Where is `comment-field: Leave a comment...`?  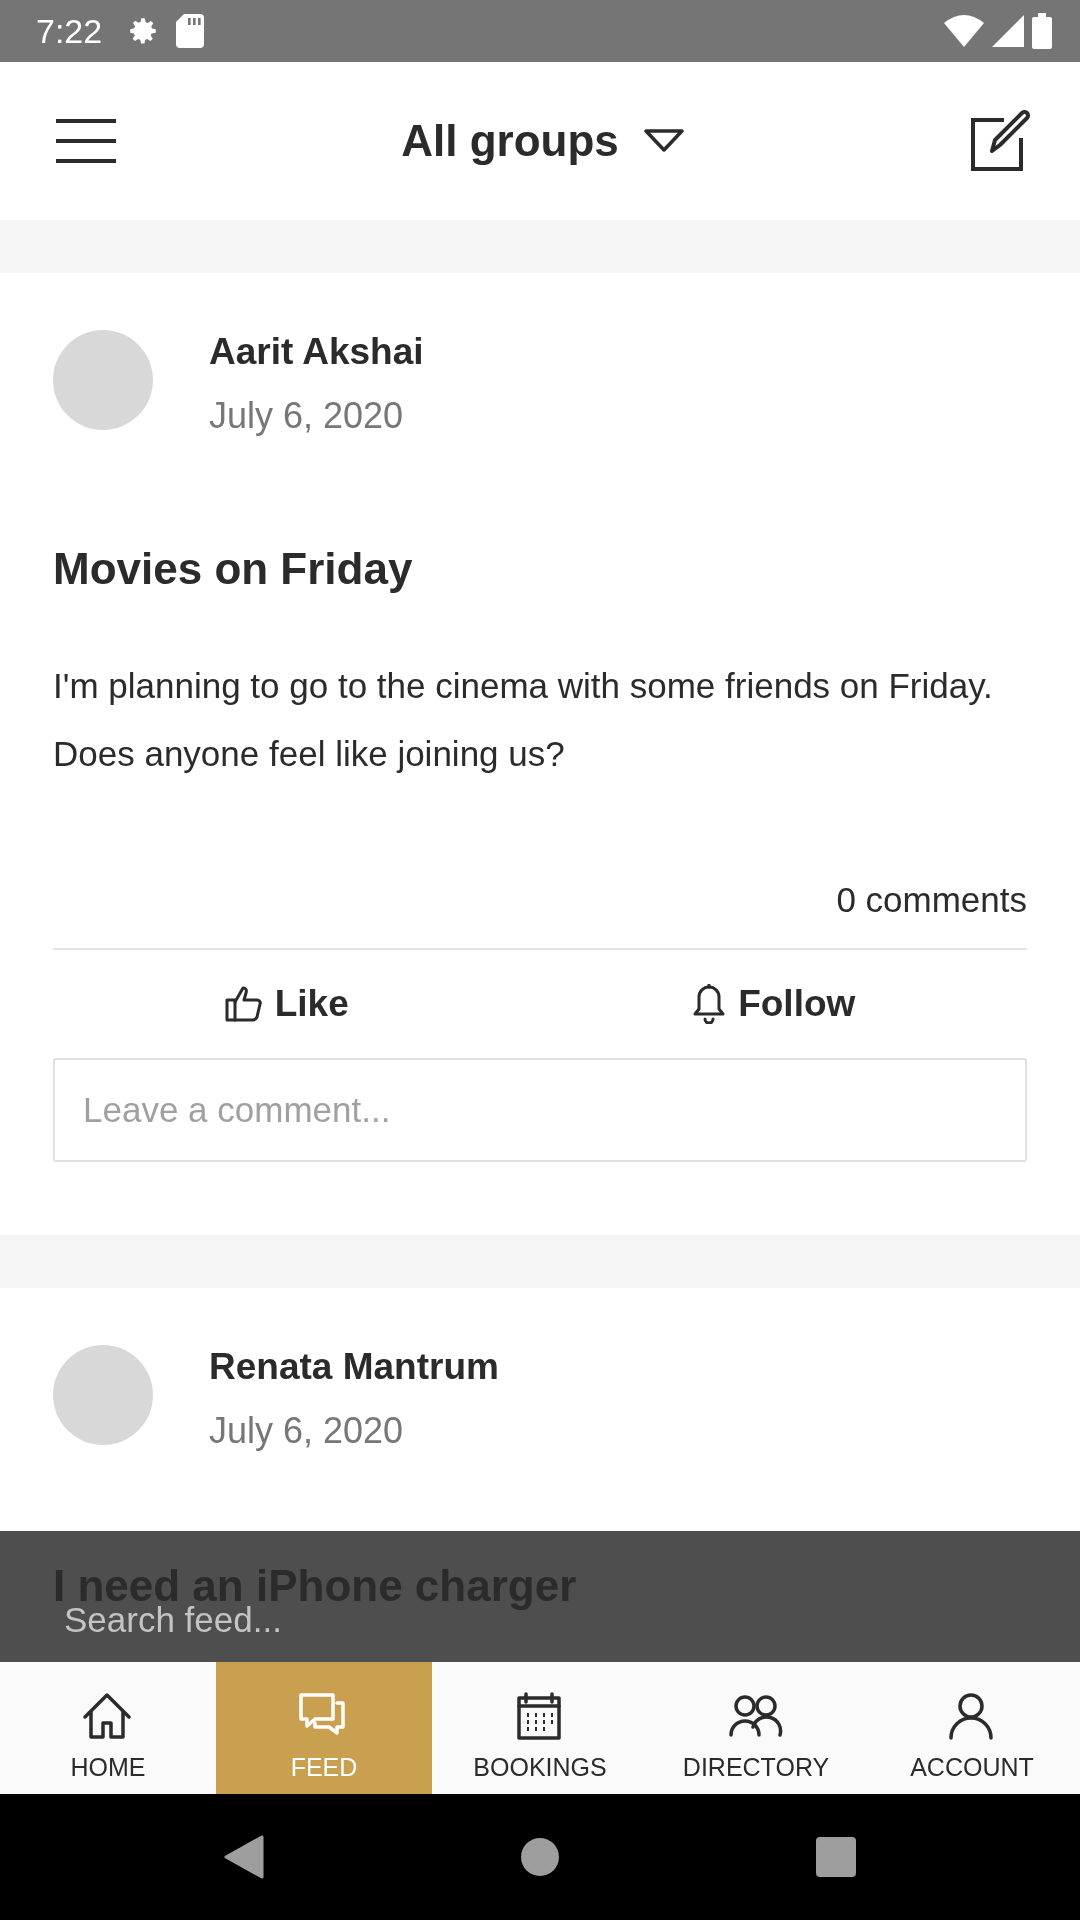
comment-field: Leave a comment... is located at coordinates (540, 1109).